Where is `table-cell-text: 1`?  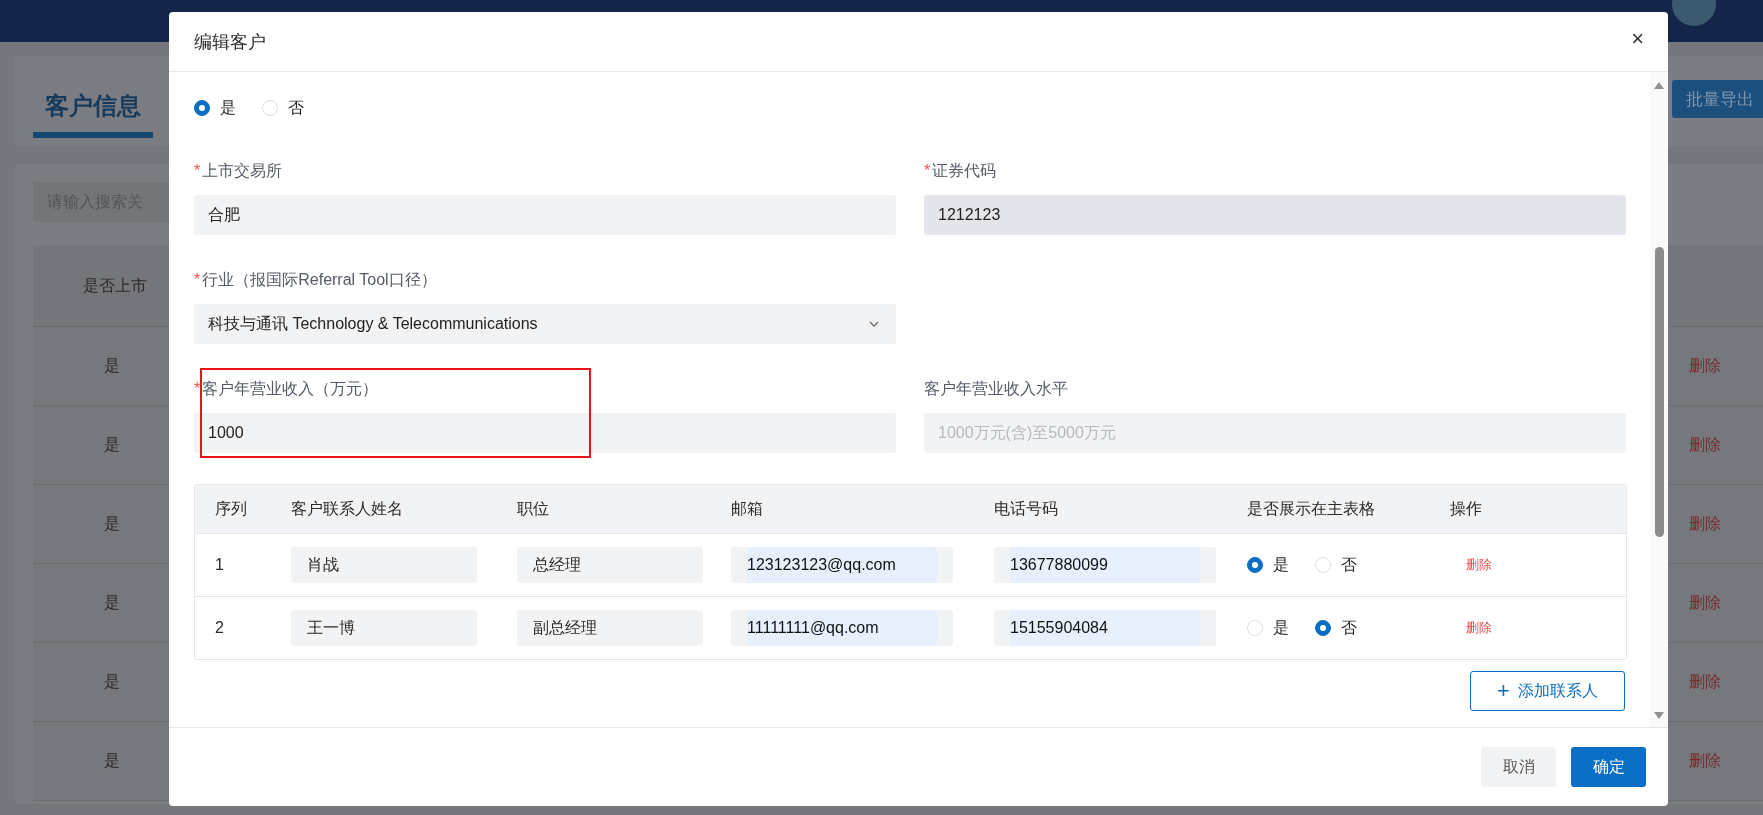 table-cell-text: 1 is located at coordinates (219, 565).